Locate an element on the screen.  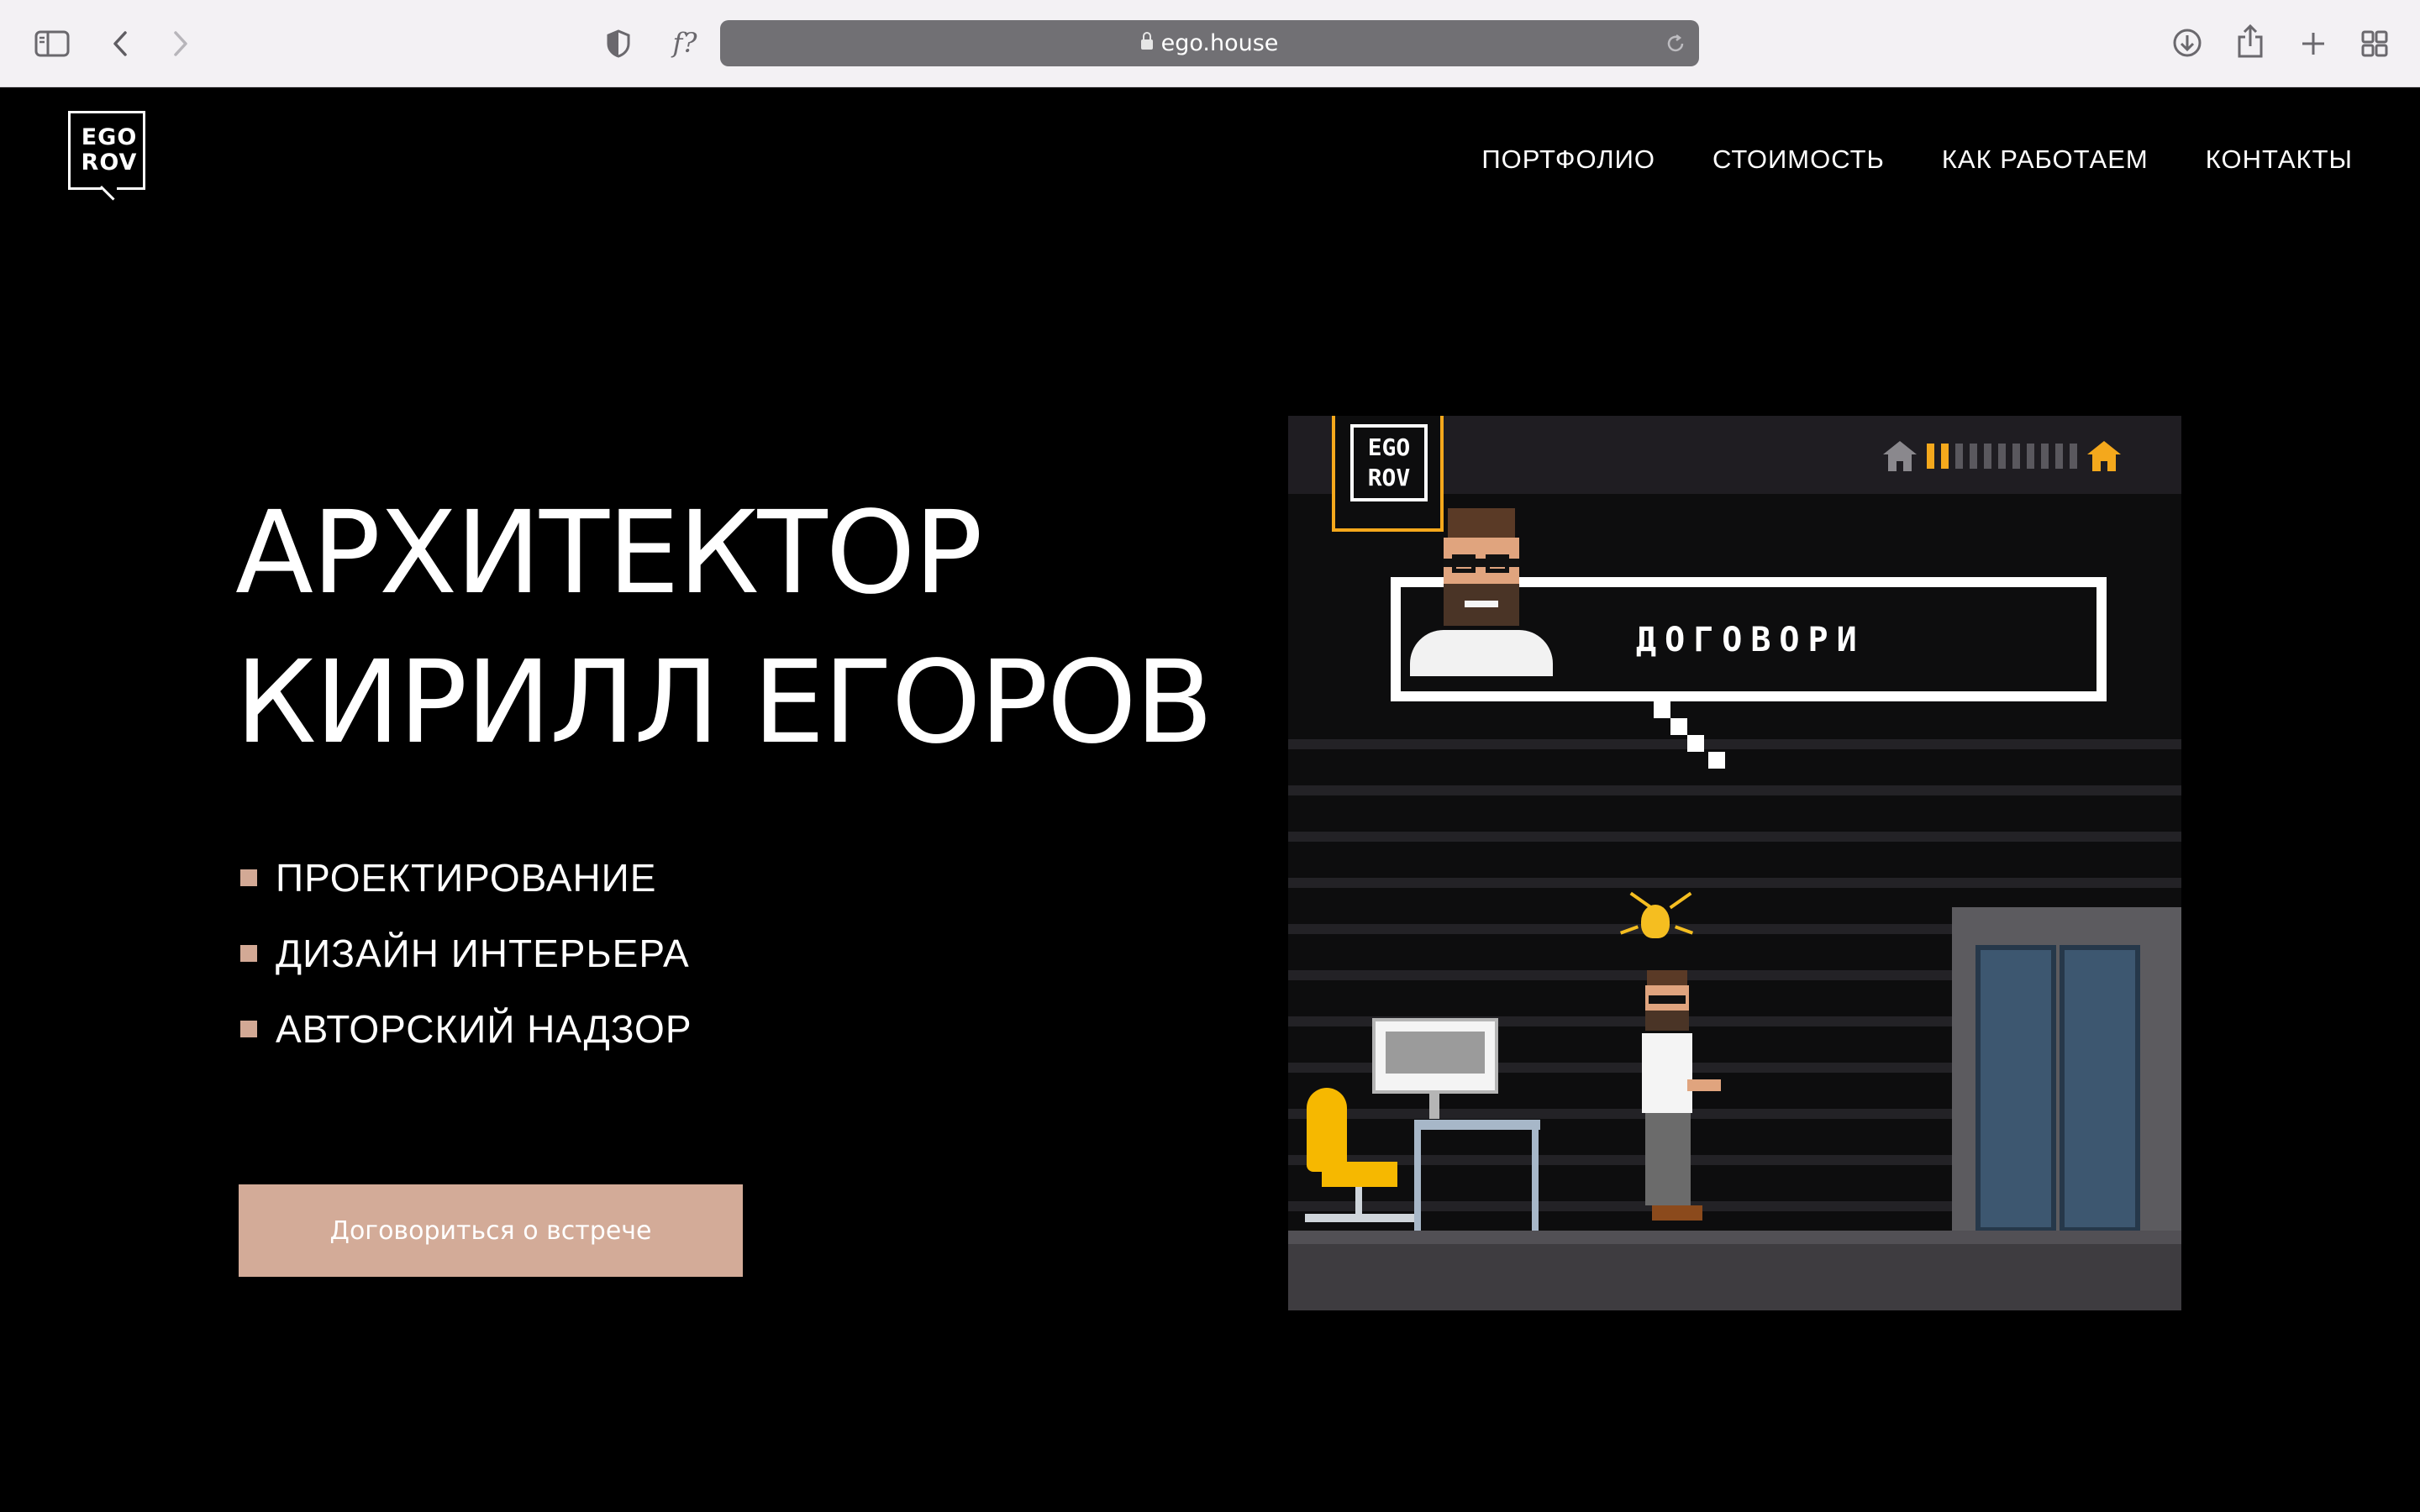
lightbulb-icon is located at coordinates (1655, 921).